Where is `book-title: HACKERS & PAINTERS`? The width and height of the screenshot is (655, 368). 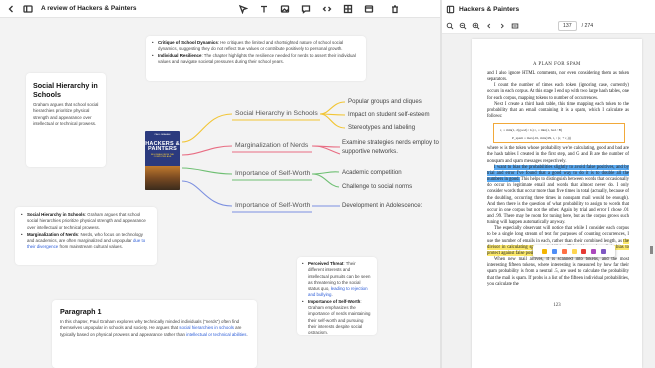 book-title: HACKERS & PAINTERS is located at coordinates (162, 146).